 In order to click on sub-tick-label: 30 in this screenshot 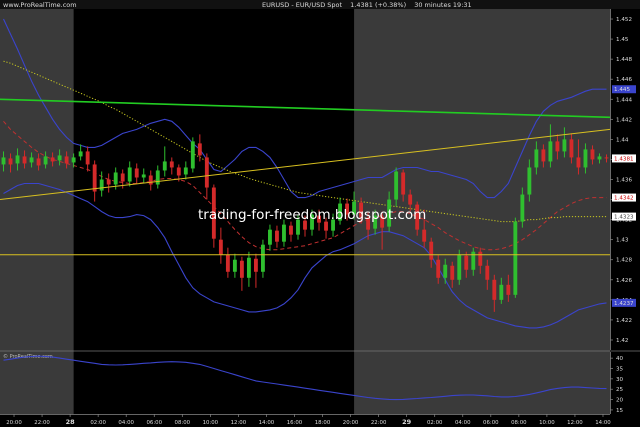, I will do `click(620, 380)`.